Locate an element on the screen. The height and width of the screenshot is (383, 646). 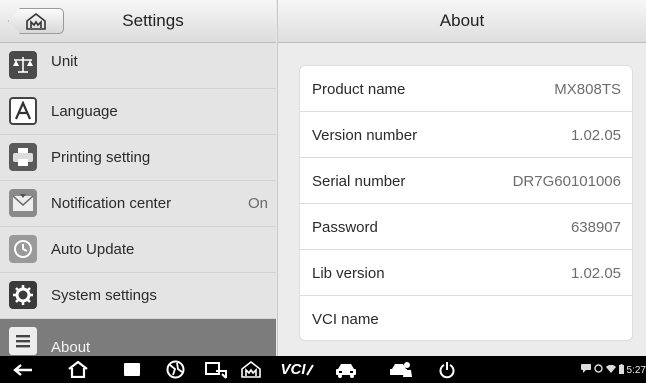
sidebar-item-label: Notification center is located at coordinates (111, 203).